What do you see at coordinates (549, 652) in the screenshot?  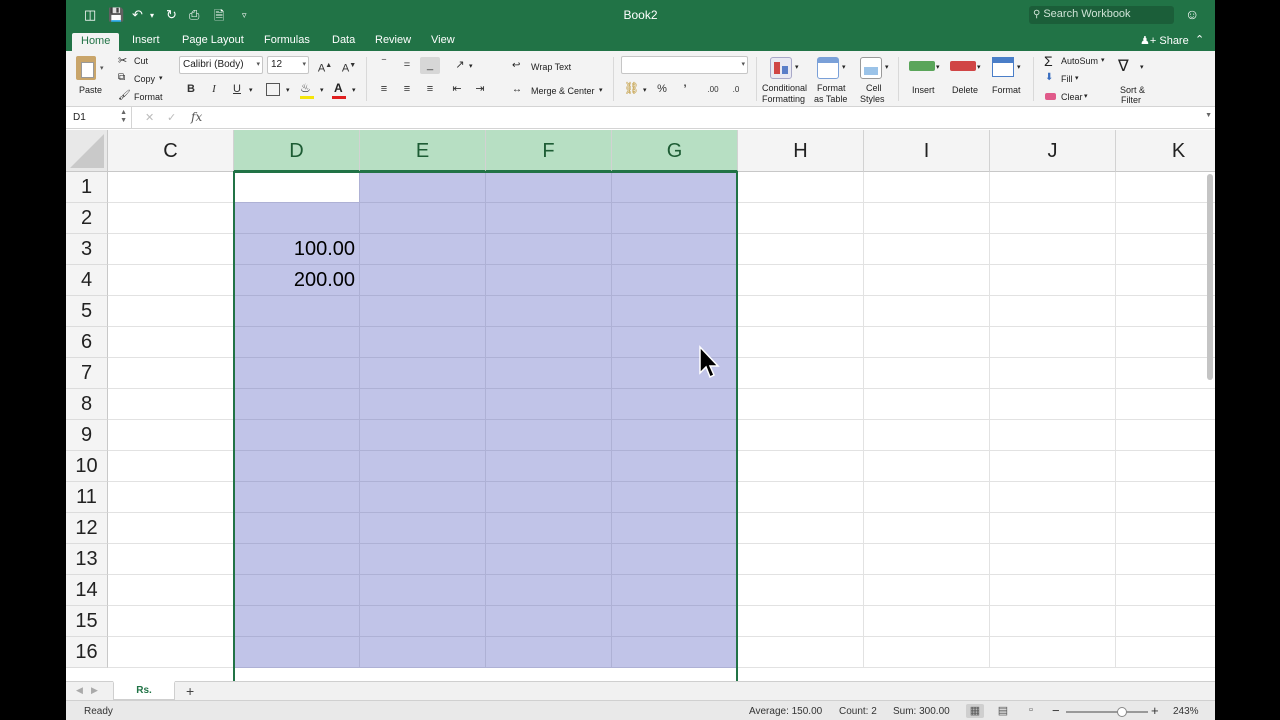 I see `cell-f16` at bounding box center [549, 652].